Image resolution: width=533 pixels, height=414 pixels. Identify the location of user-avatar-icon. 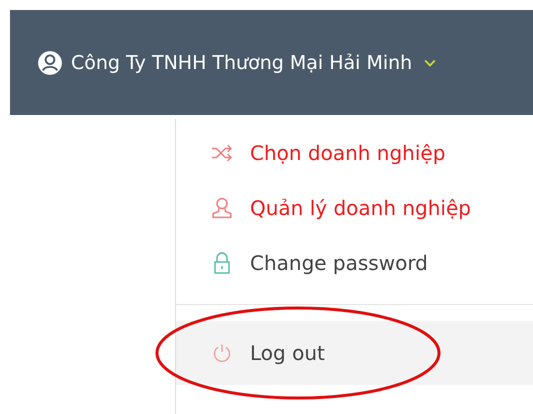
(50, 63).